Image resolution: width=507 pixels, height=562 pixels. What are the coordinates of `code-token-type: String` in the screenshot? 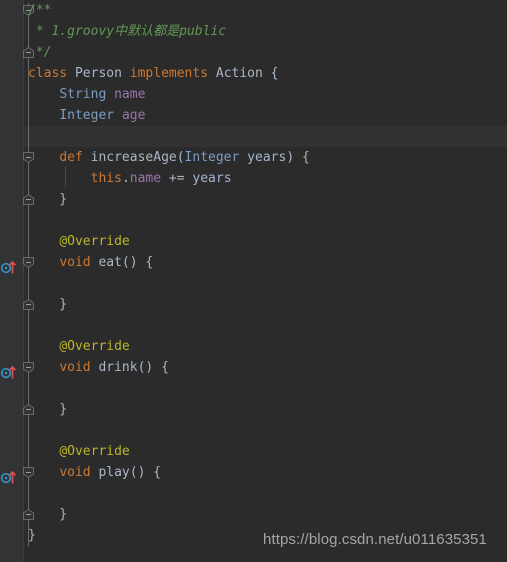 It's located at (83, 94).